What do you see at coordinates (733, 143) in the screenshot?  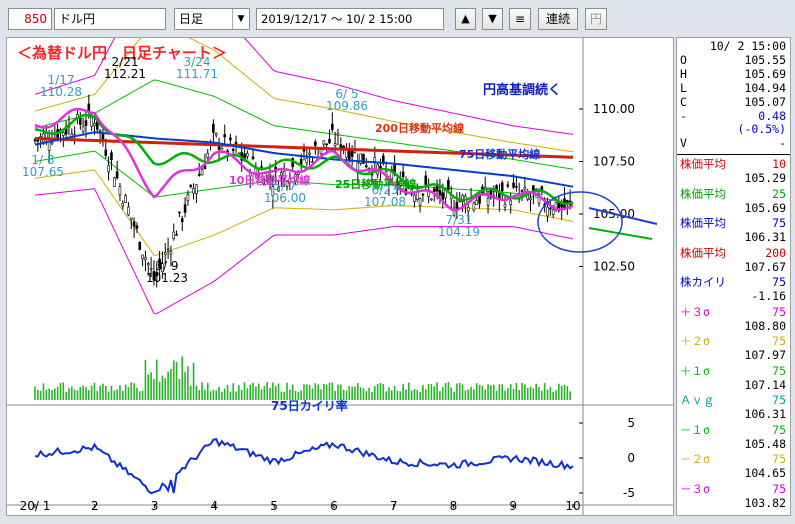 I see `info-volume: V-` at bounding box center [733, 143].